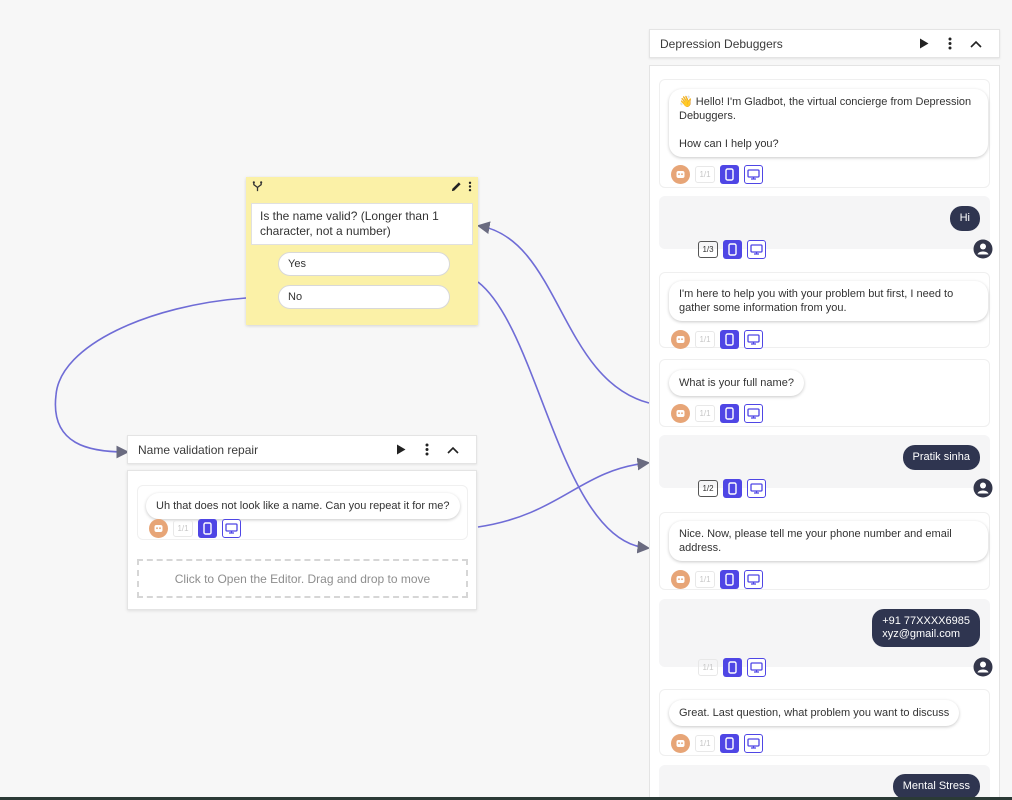 The height and width of the screenshot is (800, 1012). Describe the element at coordinates (964, 218) in the screenshot. I see `chat-user-bubble: Hi` at that location.